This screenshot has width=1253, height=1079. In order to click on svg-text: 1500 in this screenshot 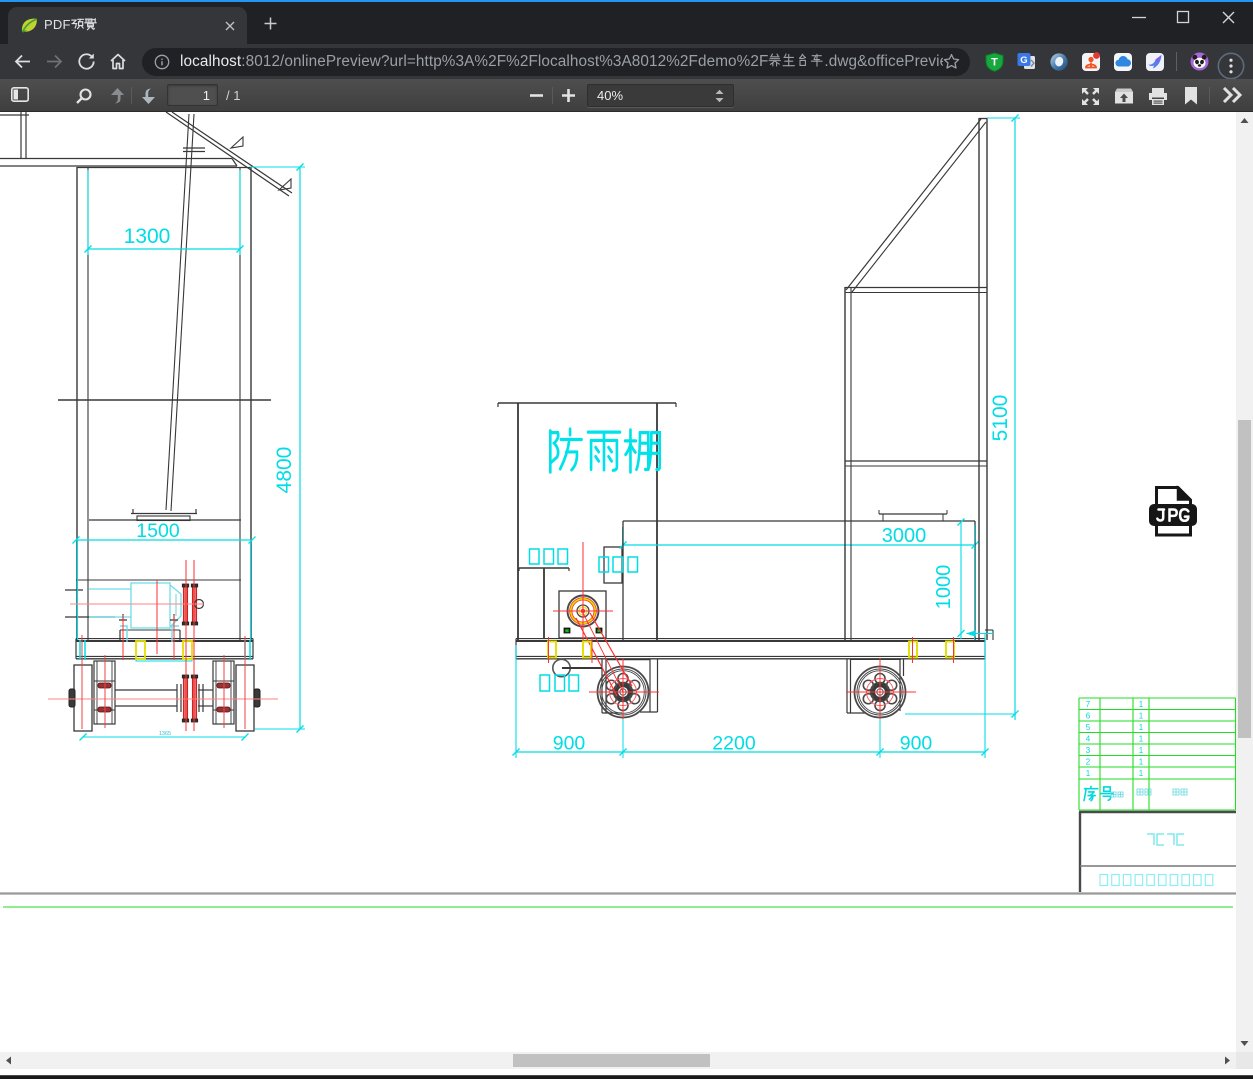, I will do `click(158, 531)`.